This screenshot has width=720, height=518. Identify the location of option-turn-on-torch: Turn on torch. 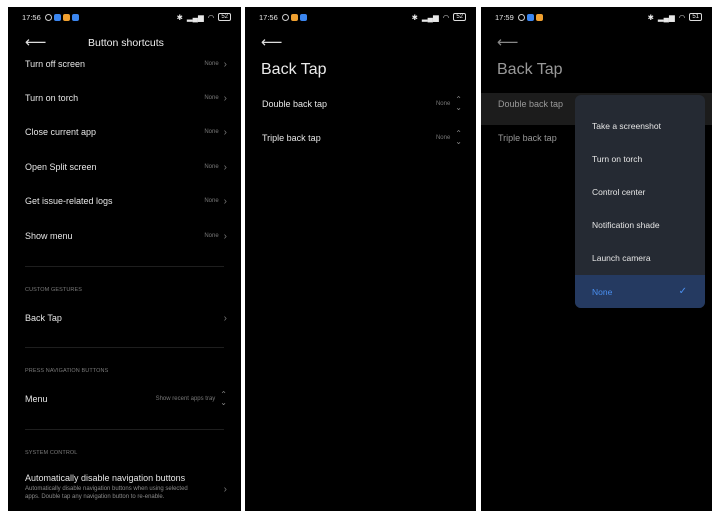
(640, 158).